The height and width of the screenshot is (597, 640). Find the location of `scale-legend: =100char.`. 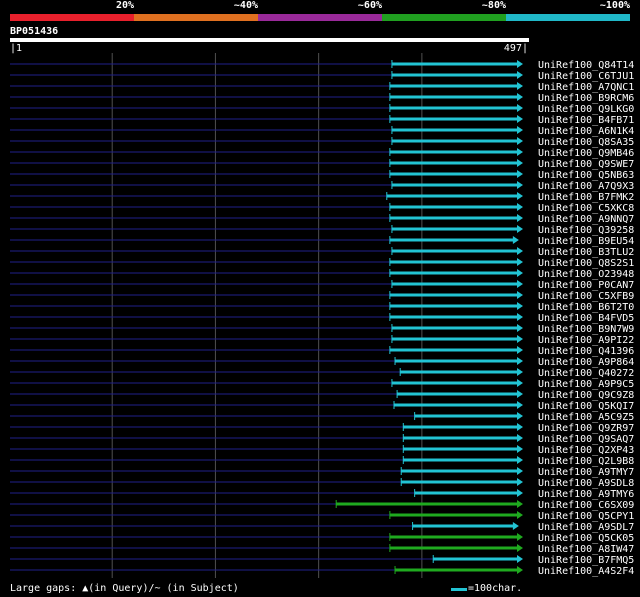

scale-legend: =100char. is located at coordinates (495, 588).